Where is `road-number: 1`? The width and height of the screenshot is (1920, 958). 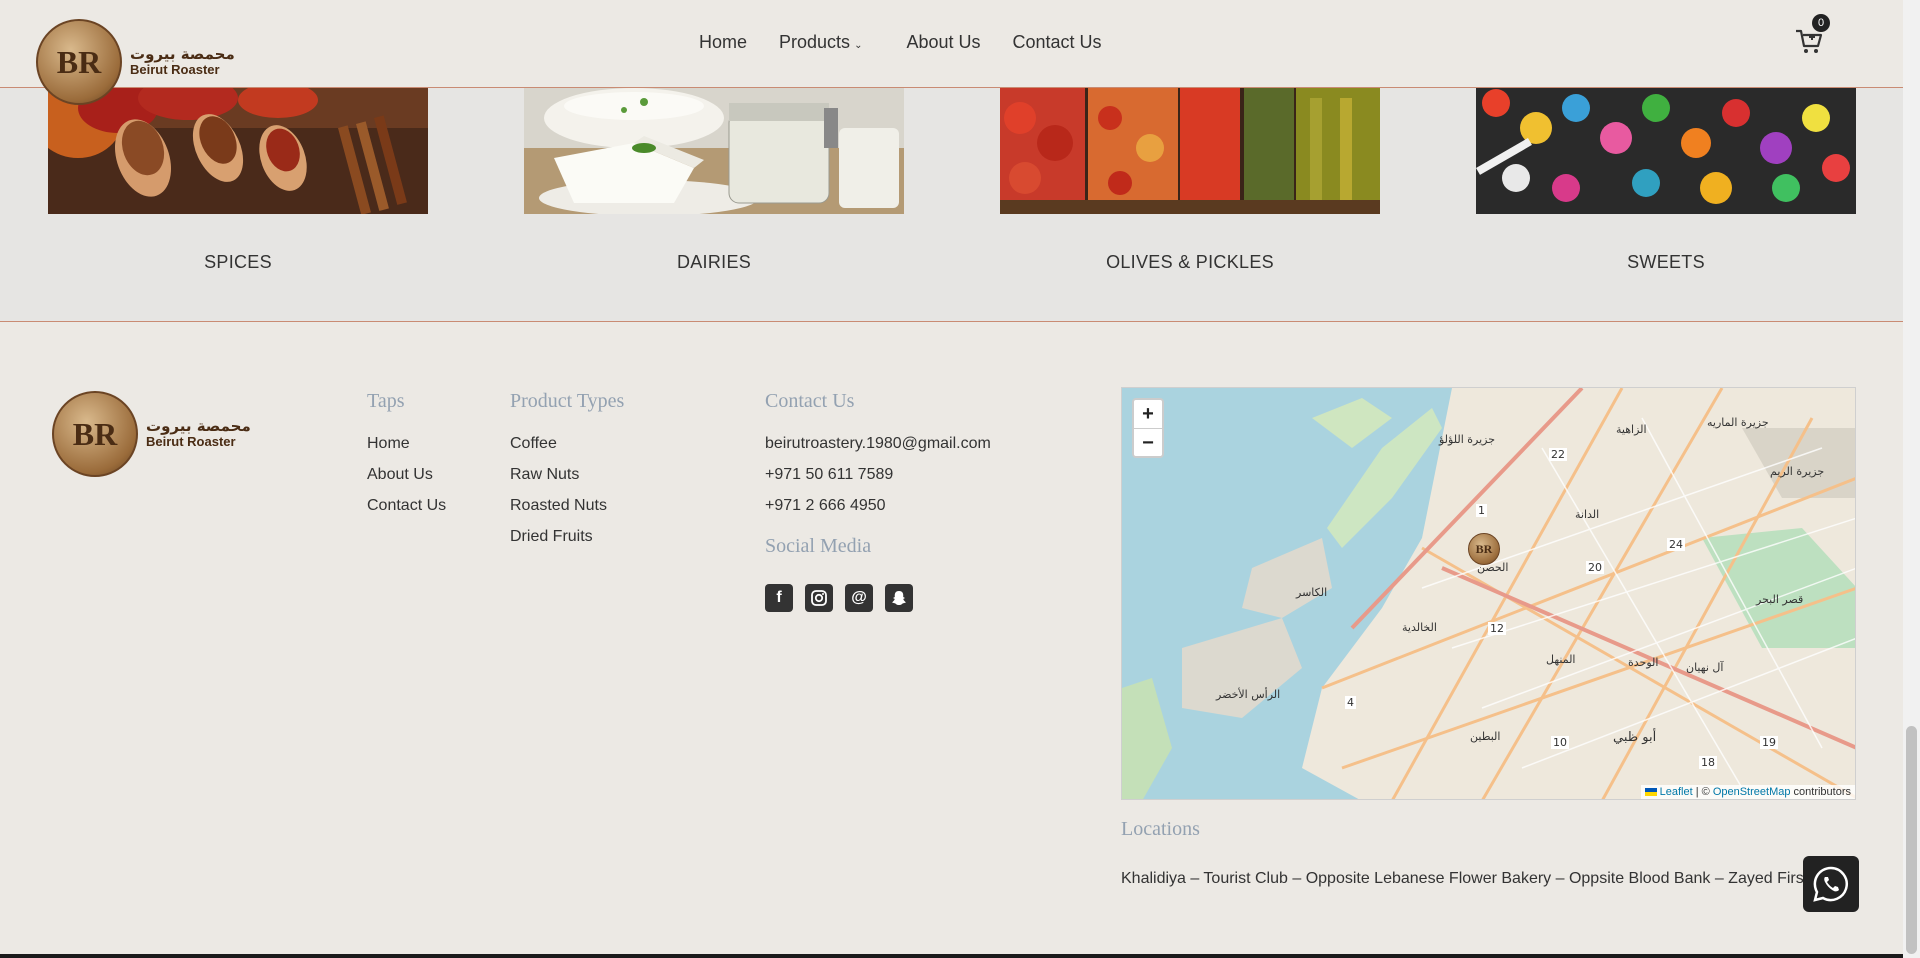 road-number: 1 is located at coordinates (1481, 510).